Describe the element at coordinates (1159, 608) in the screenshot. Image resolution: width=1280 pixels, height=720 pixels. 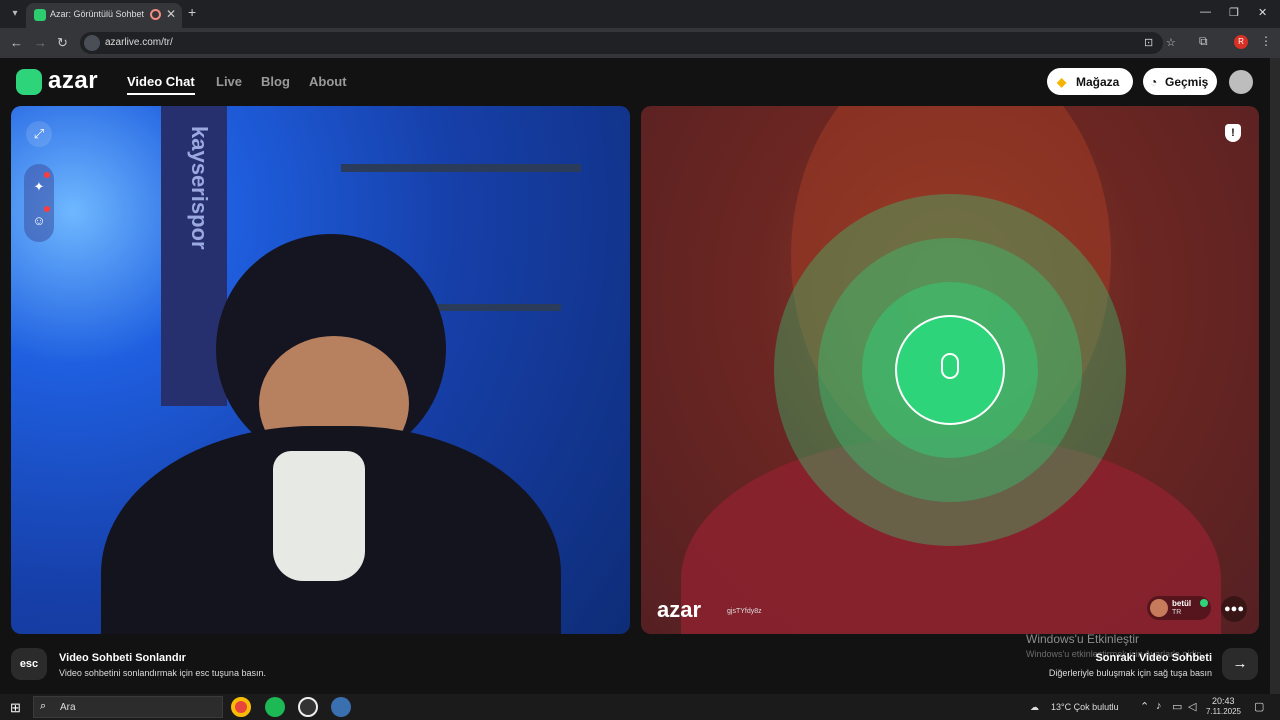
I see `partner-avatar` at that location.